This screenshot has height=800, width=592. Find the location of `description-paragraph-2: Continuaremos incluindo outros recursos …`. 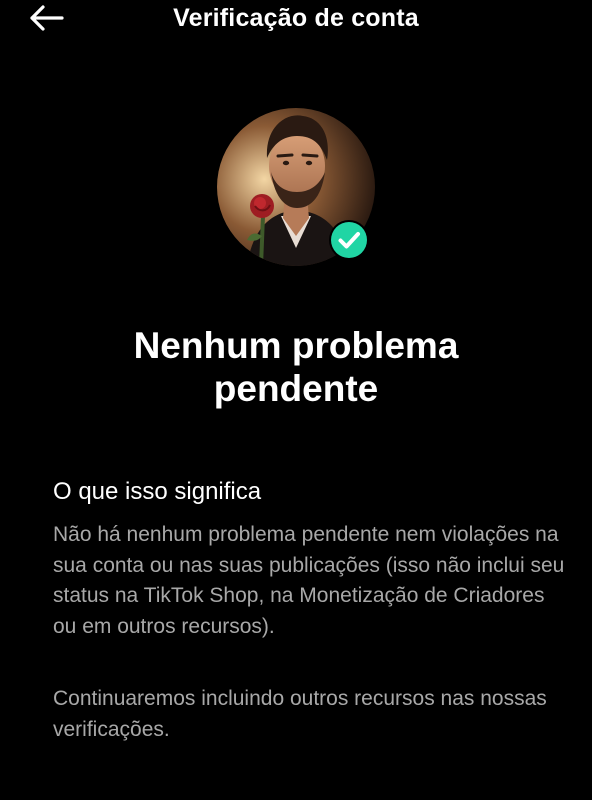

description-paragraph-2: Continuaremos incluindo outros recursos … is located at coordinates (300, 714).